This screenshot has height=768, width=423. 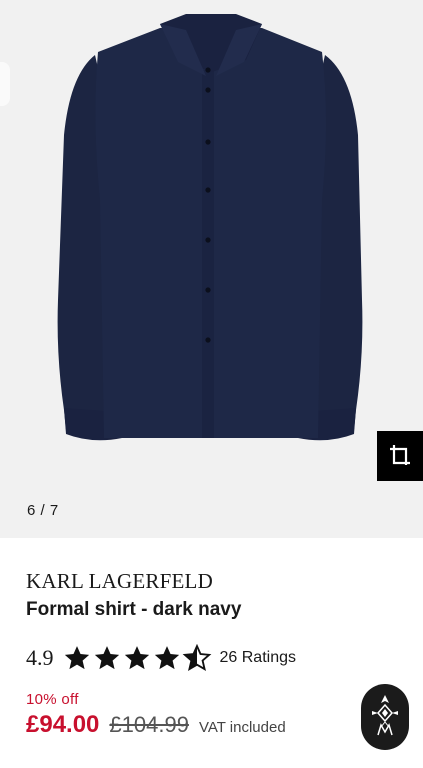 I want to click on current-price: £94.00, so click(x=63, y=724).